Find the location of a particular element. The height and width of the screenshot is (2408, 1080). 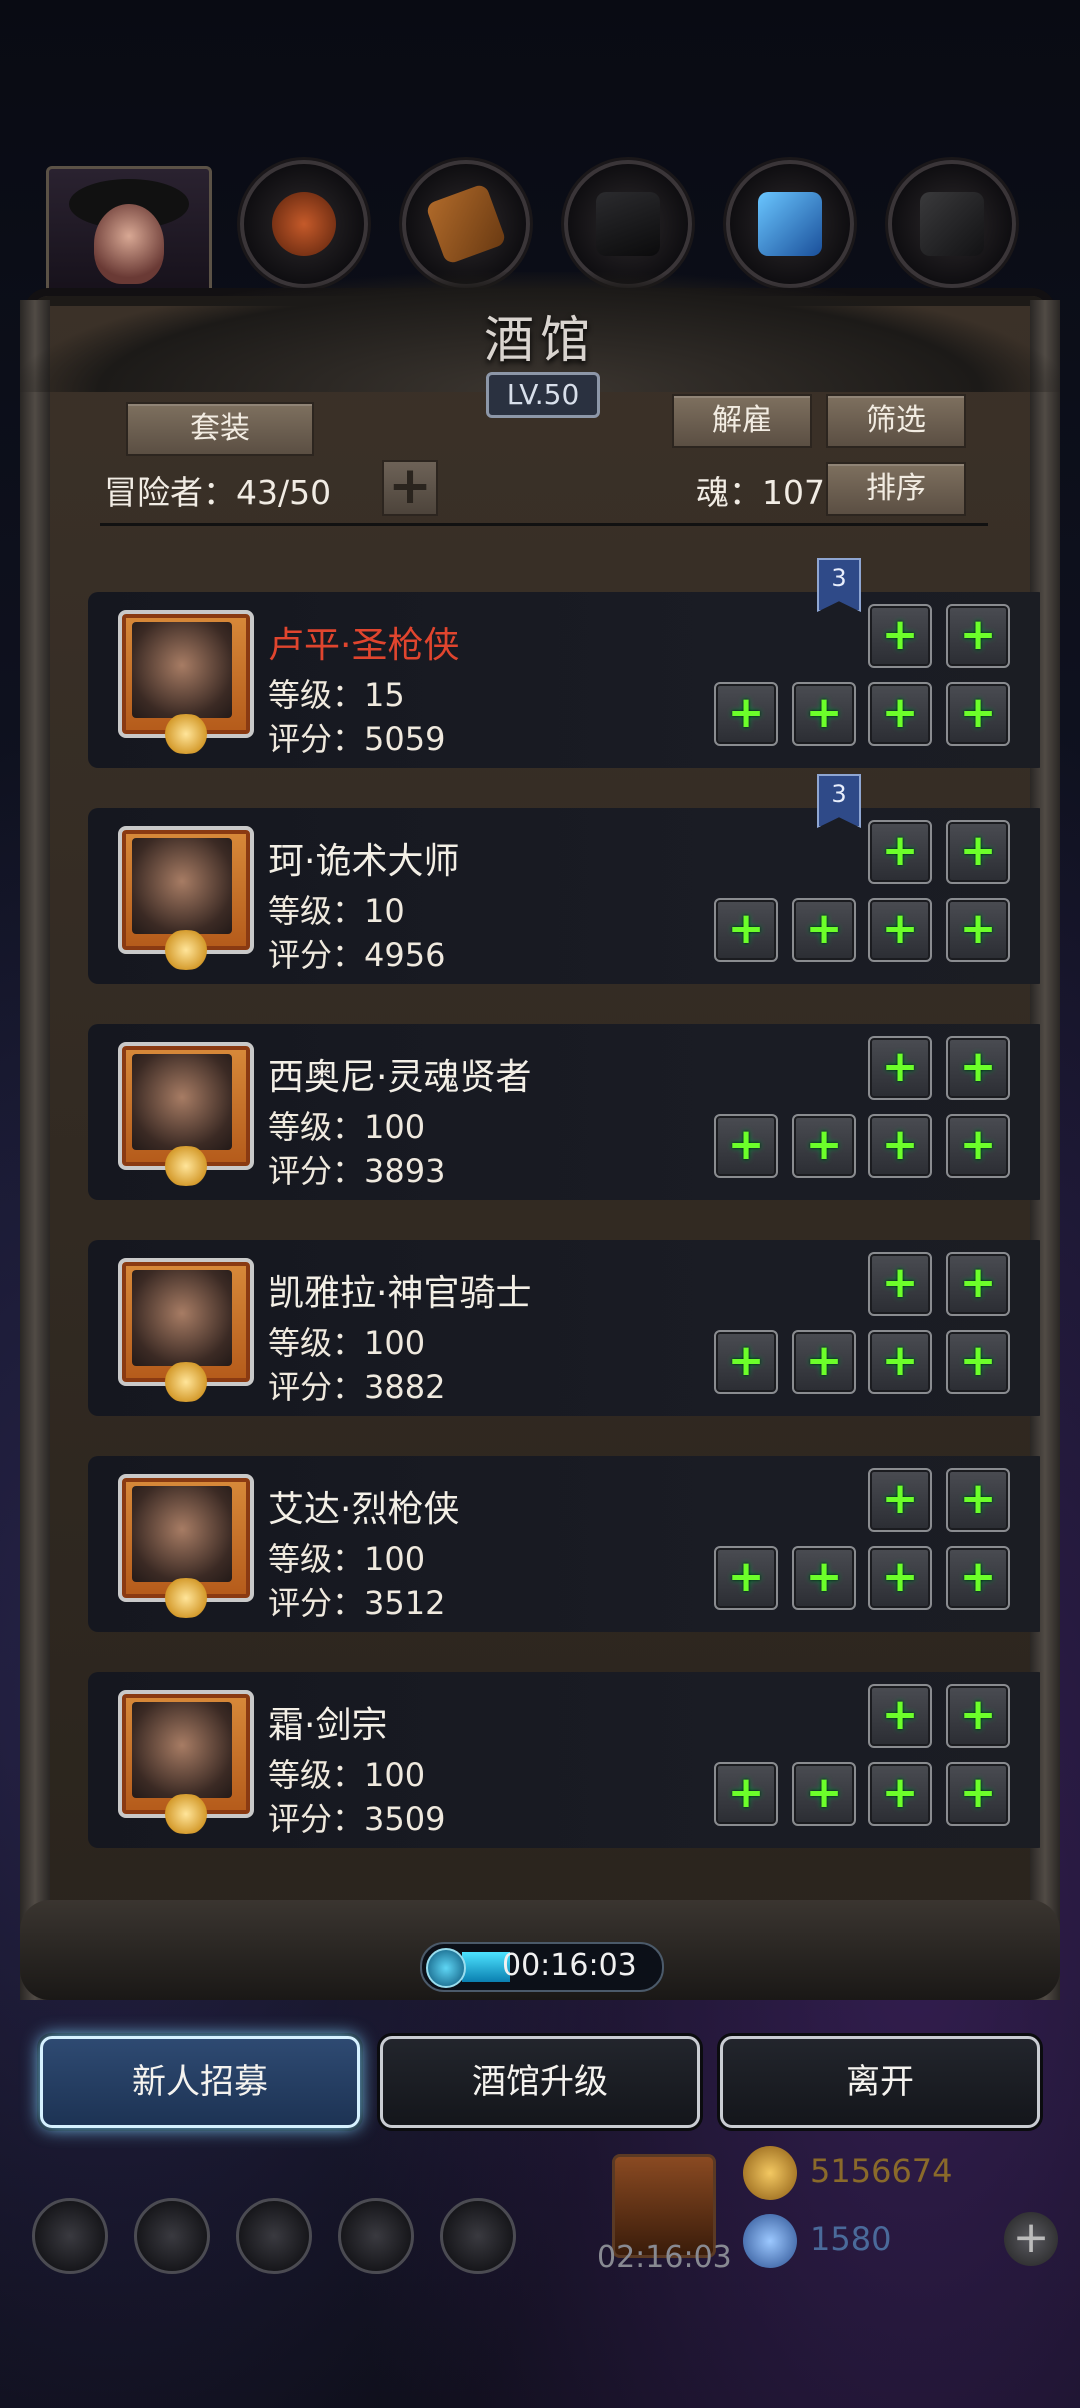

dismiss-button: 解雇 is located at coordinates (742, 421).